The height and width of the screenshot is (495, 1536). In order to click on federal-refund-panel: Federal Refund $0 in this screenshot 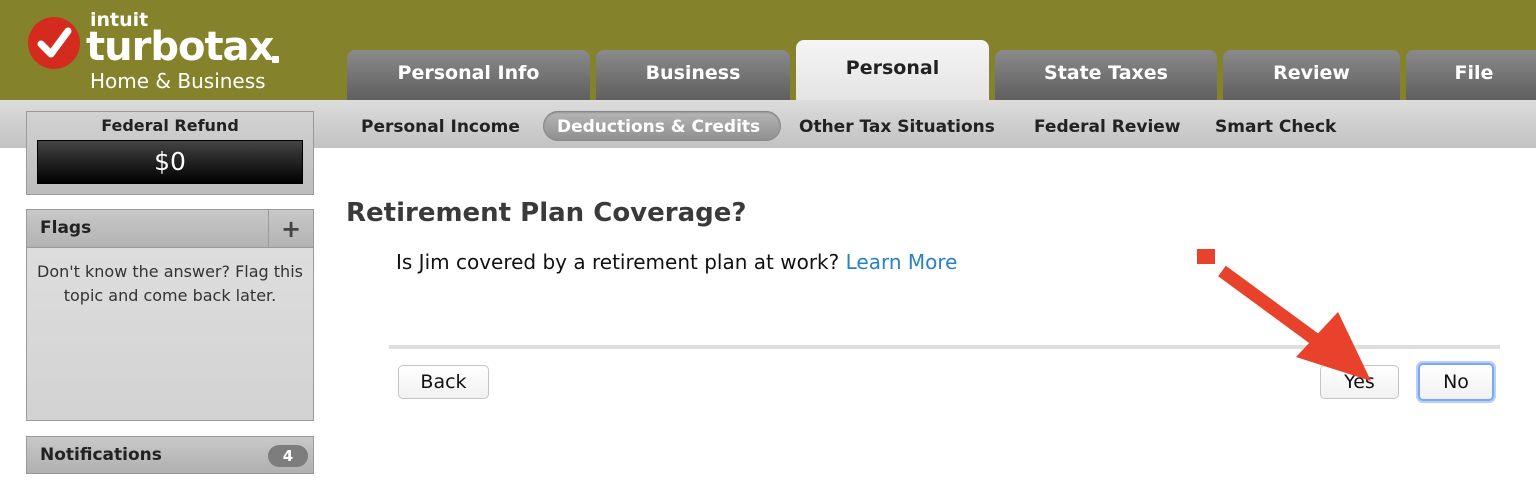, I will do `click(170, 153)`.